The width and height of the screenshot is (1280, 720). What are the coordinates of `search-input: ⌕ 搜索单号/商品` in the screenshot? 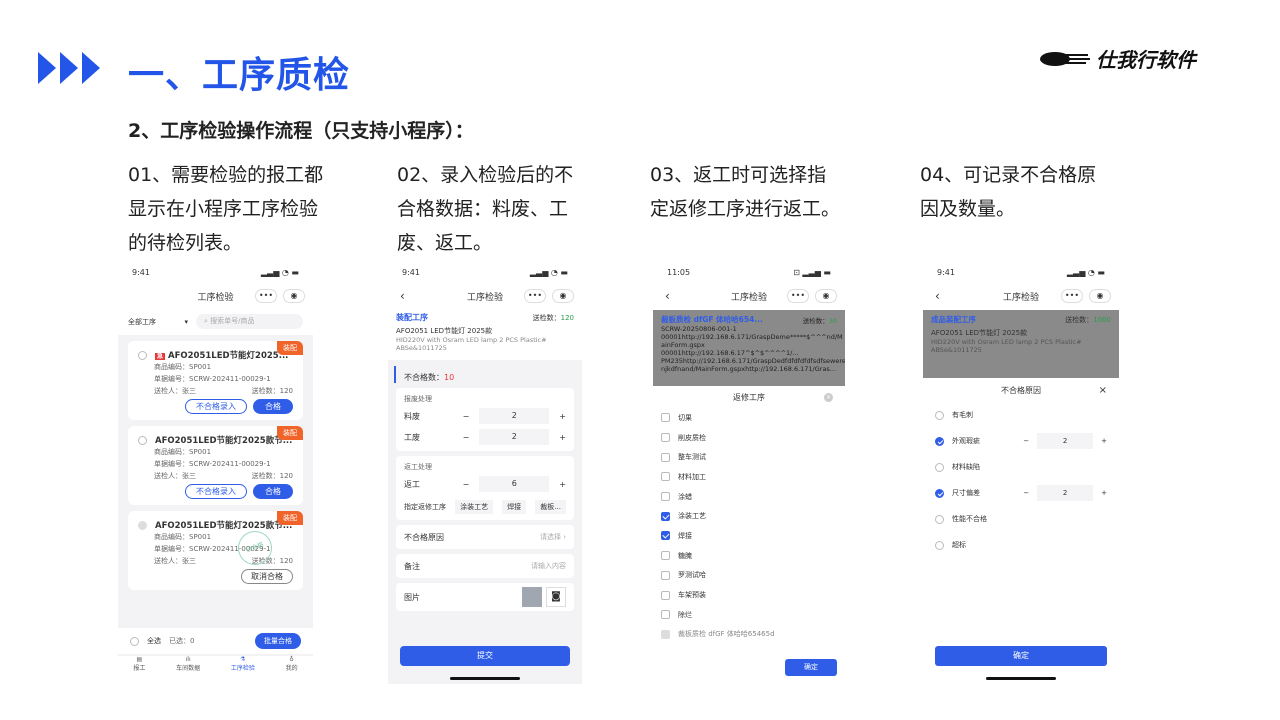 It's located at (249, 321).